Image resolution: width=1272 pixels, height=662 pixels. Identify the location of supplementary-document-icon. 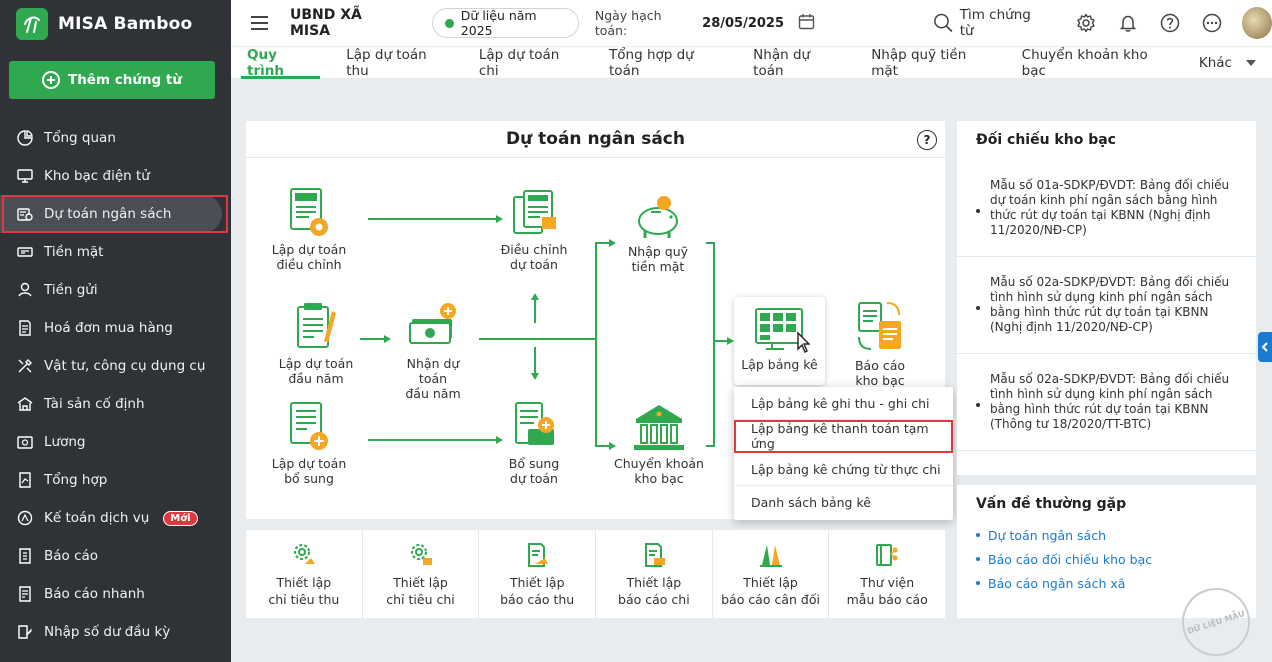
(309, 426).